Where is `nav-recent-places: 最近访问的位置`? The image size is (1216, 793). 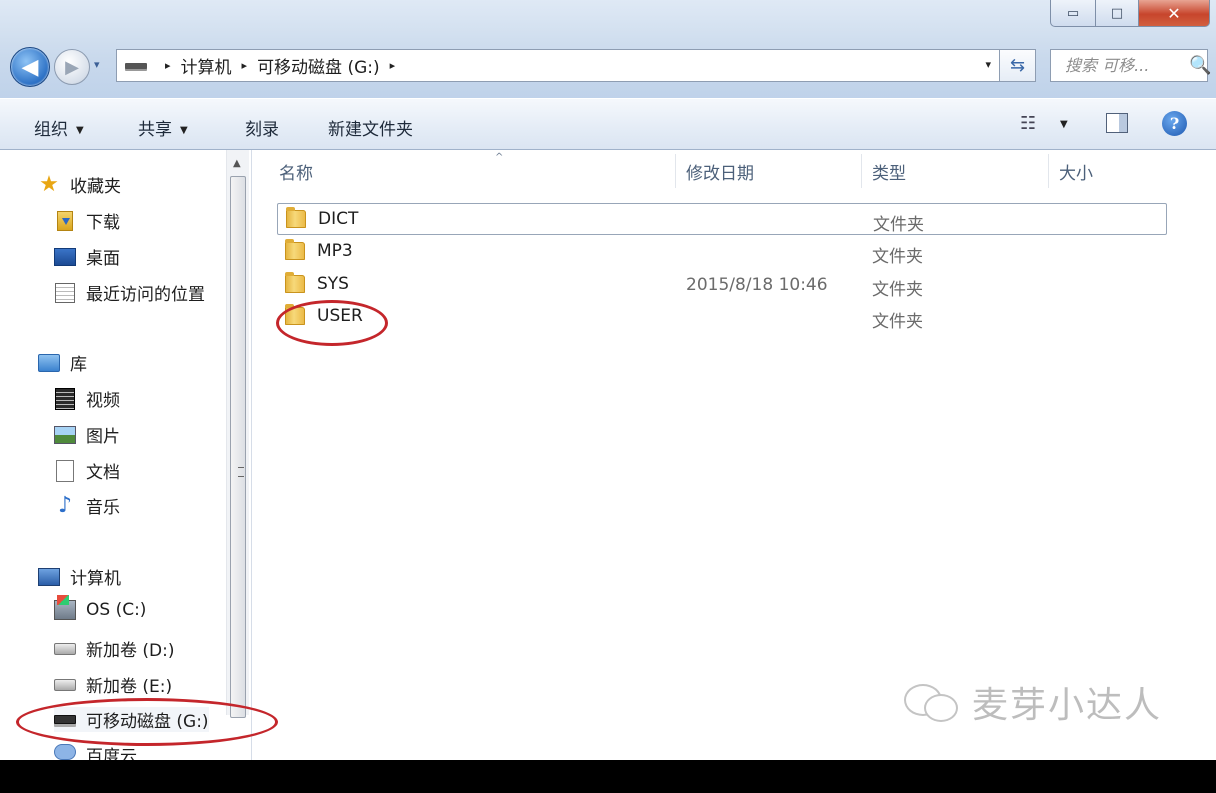
nav-recent-places: 最近访问的位置 is located at coordinates (129, 292).